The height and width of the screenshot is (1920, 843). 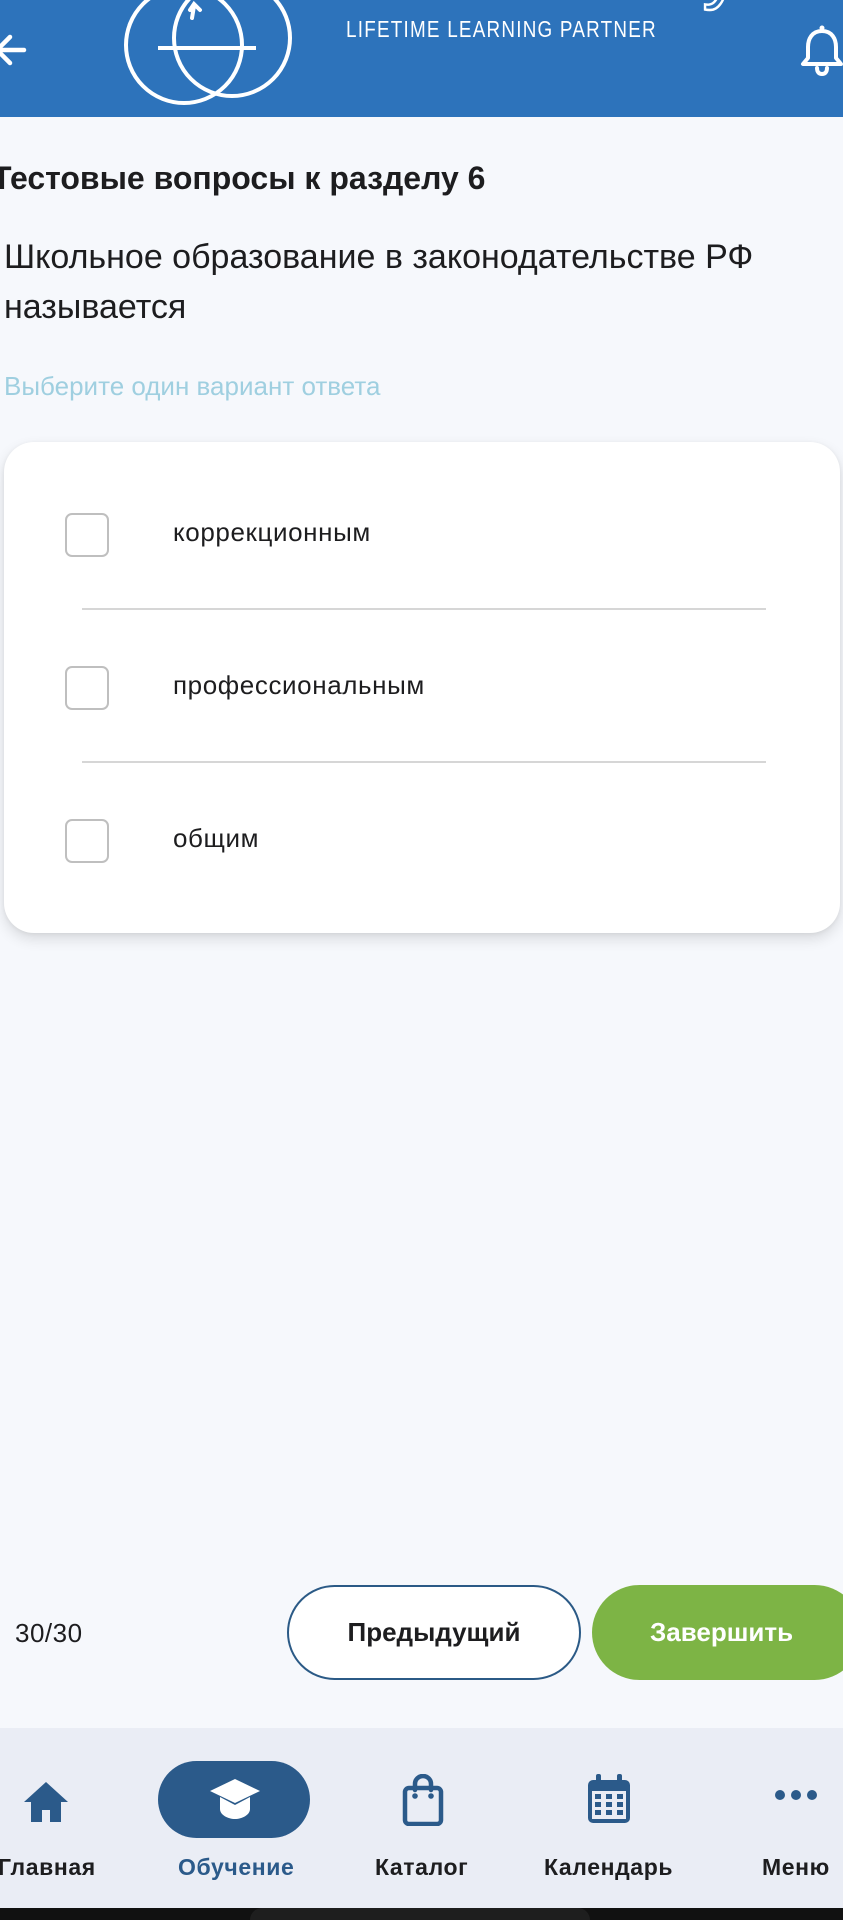 I want to click on nav-item-catalog: Каталог, so click(x=425, y=1818).